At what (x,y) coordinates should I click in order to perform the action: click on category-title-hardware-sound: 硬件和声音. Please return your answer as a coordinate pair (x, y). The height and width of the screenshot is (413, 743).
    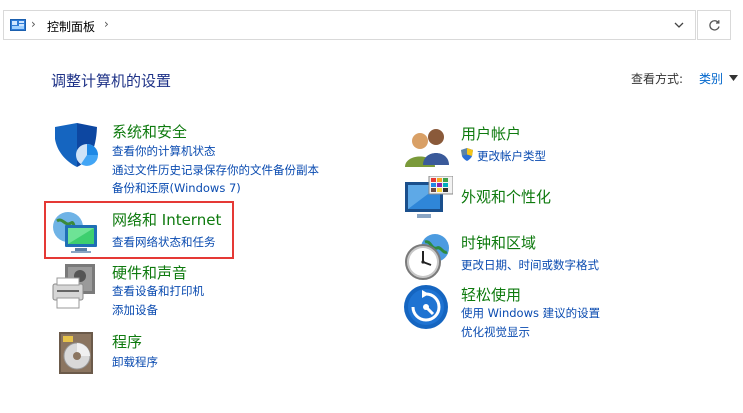
    Looking at the image, I should click on (149, 272).